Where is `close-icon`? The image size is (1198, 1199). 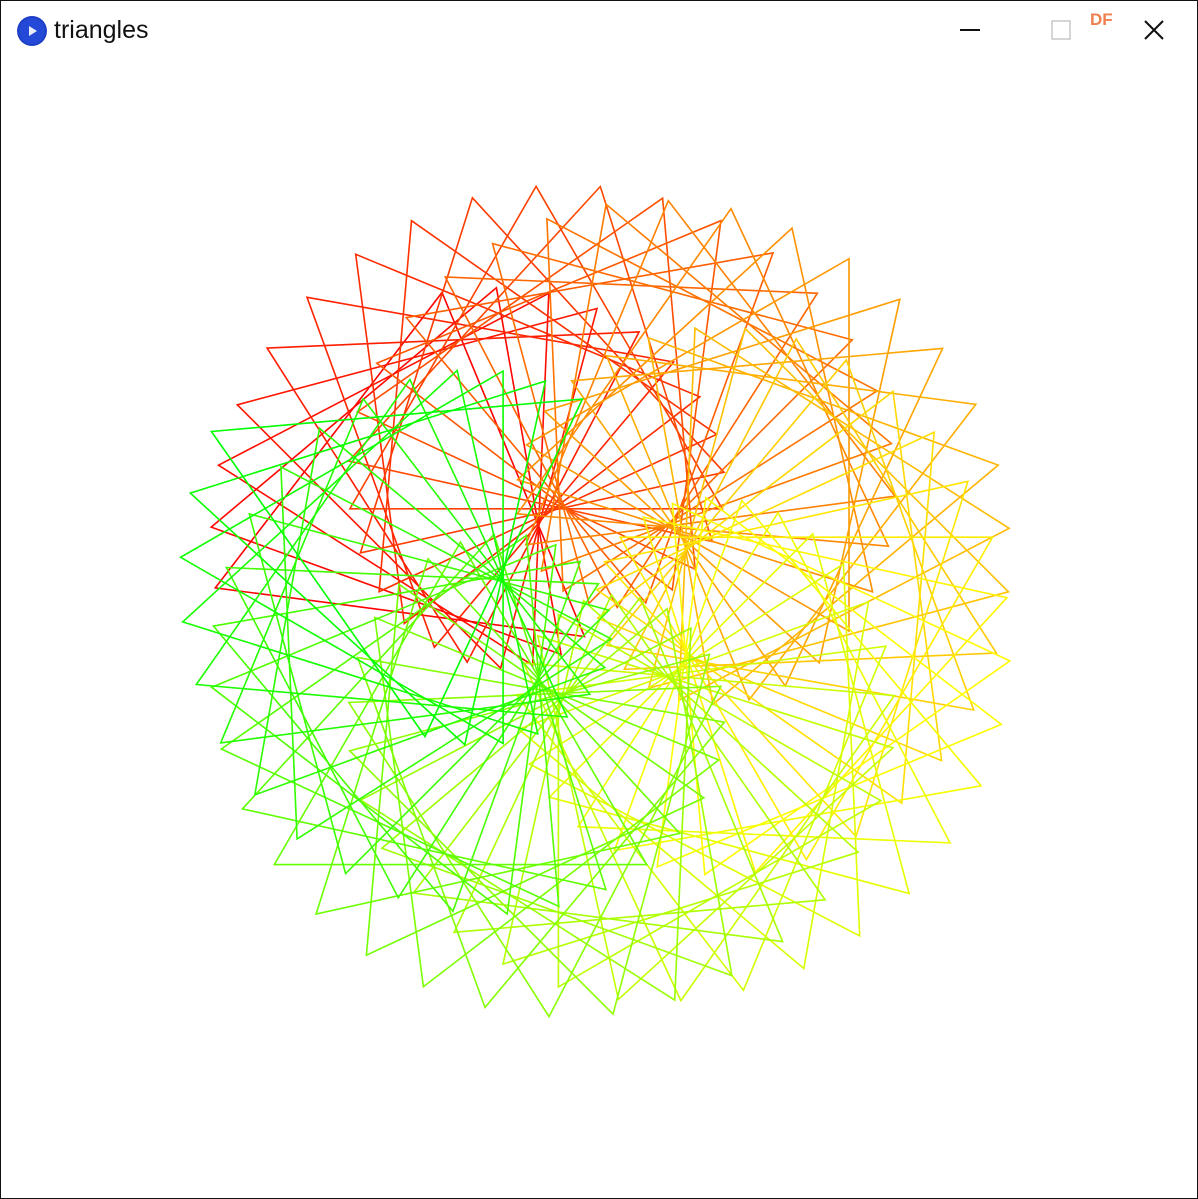
close-icon is located at coordinates (1154, 30).